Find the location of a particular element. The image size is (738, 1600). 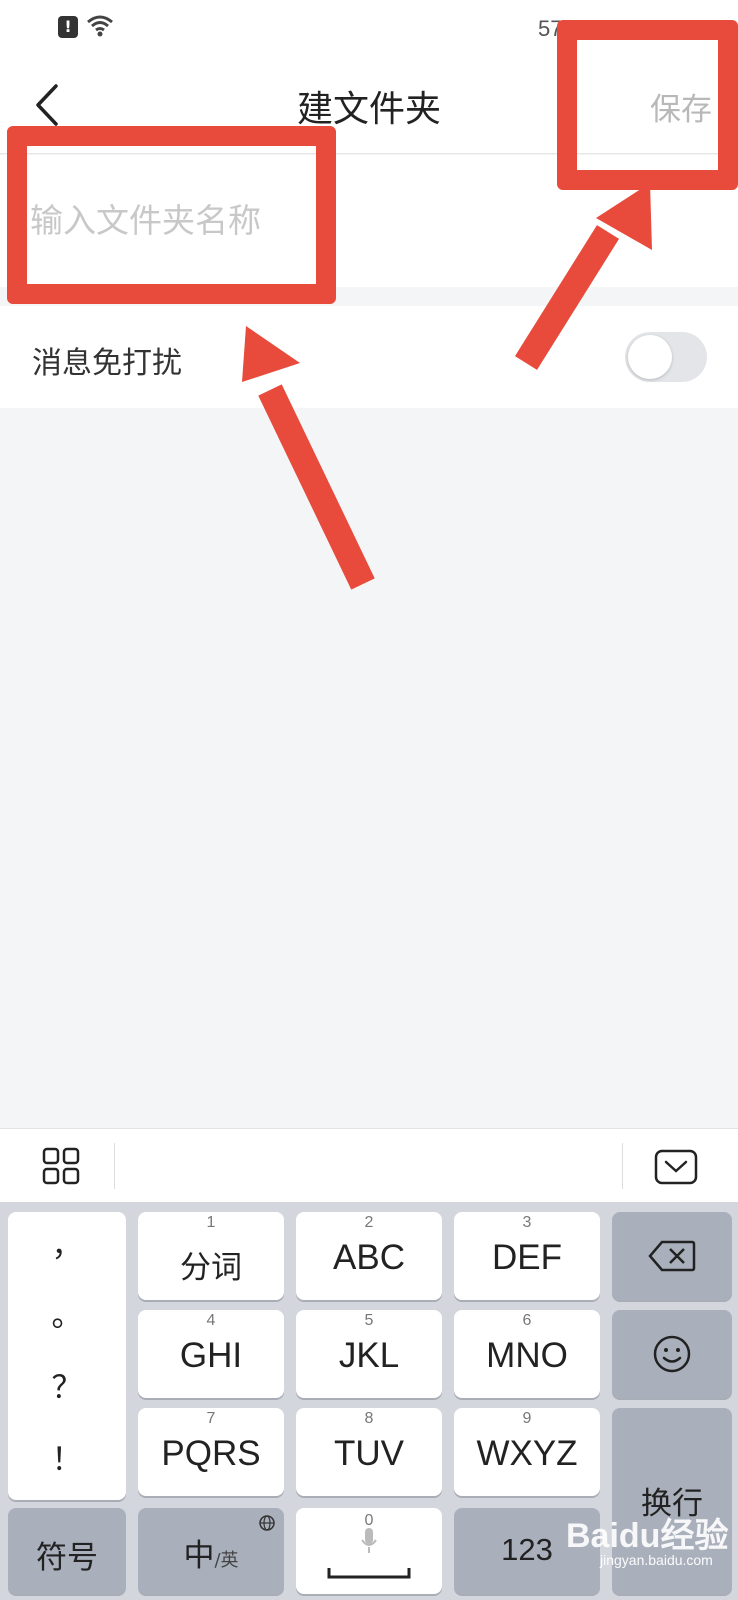

do-not-disturb-toggle is located at coordinates (666, 357).